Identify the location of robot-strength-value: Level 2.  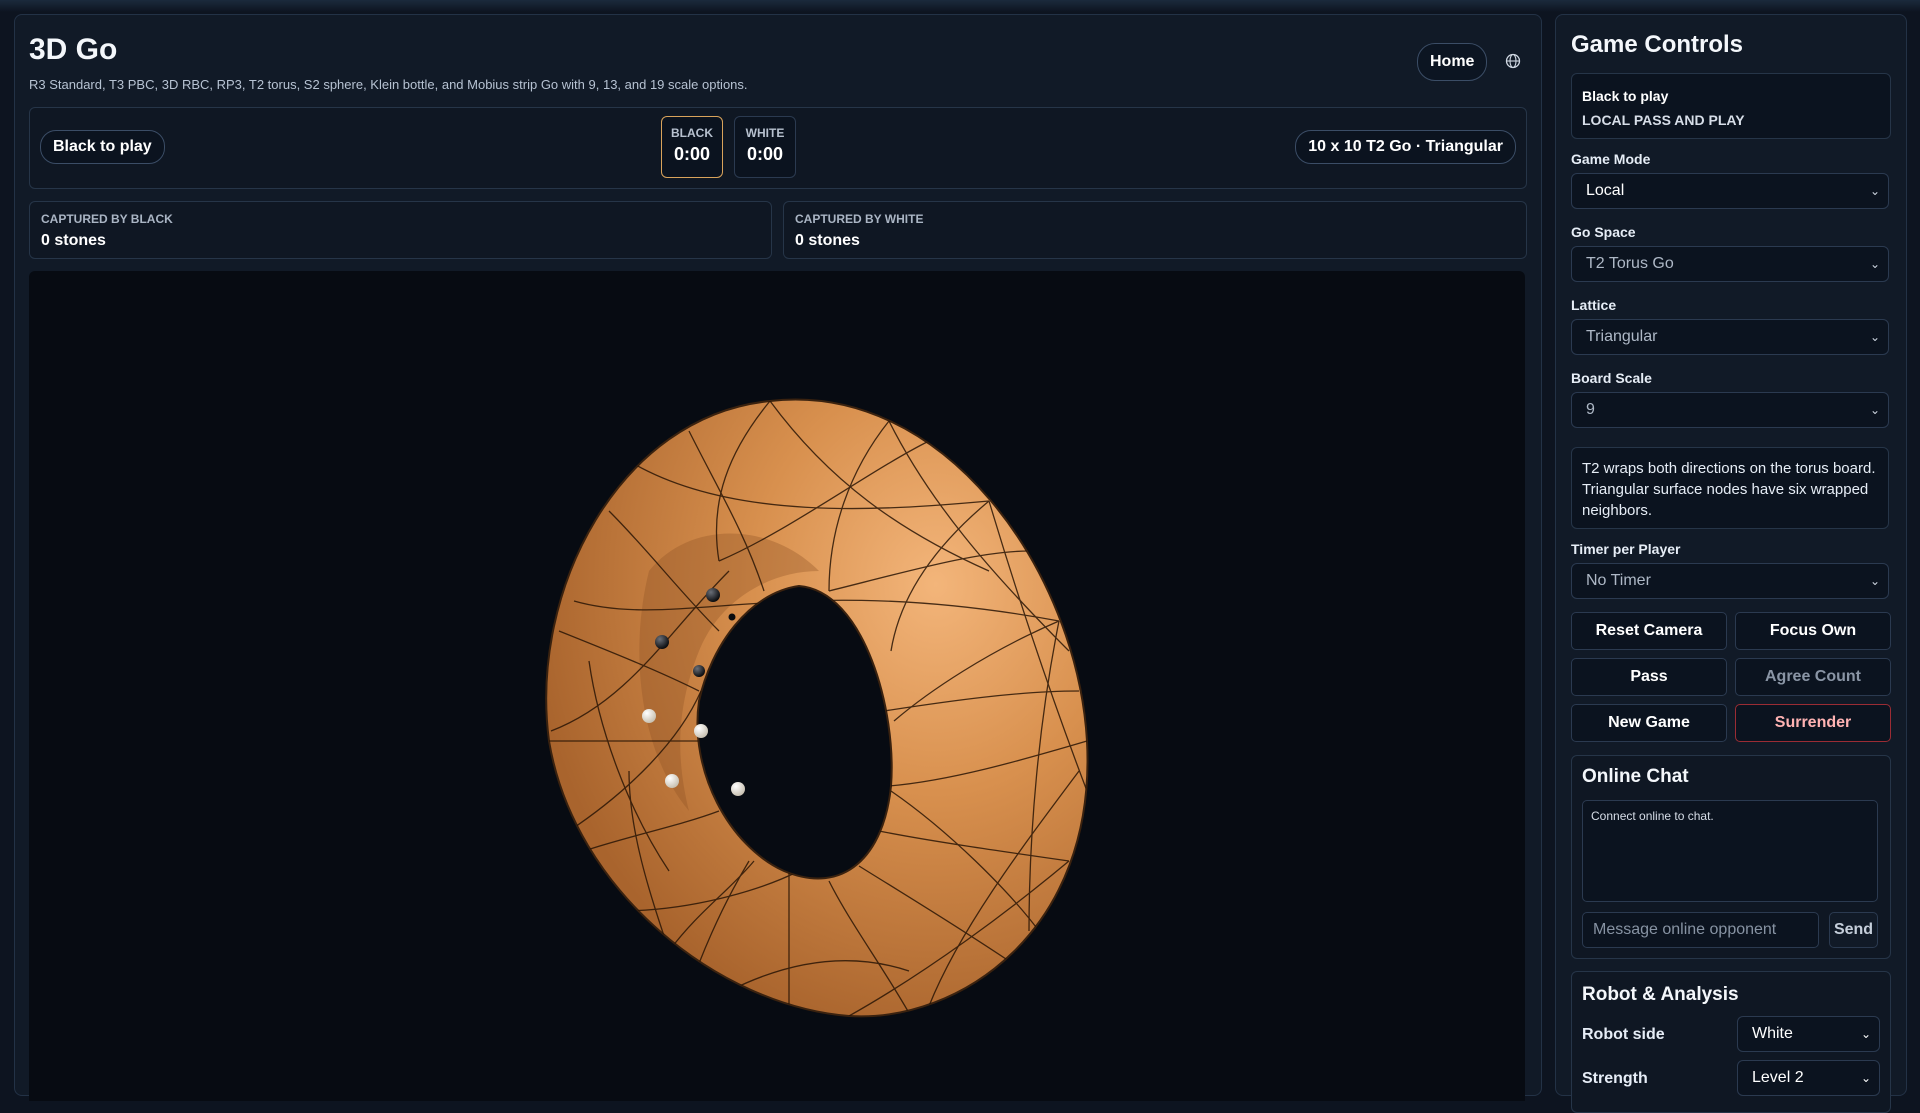
(1778, 1077).